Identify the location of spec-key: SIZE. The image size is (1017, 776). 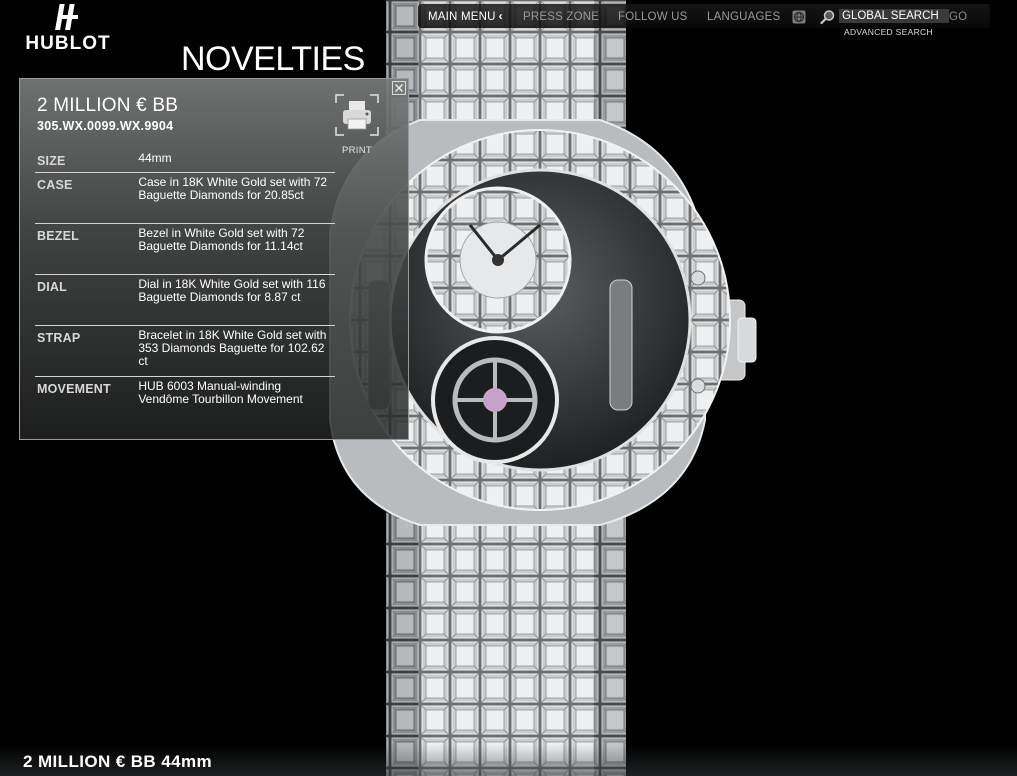
(51, 161).